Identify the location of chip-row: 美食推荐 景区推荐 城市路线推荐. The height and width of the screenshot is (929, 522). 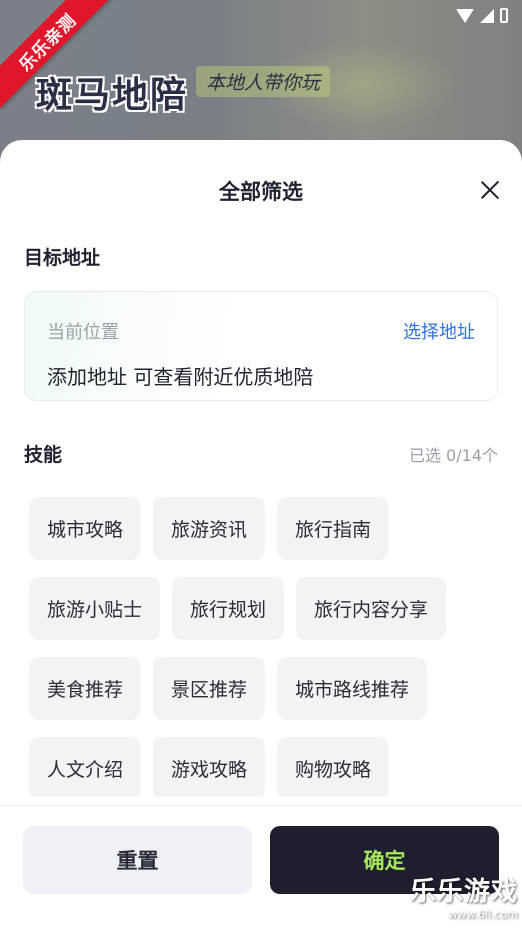
(264, 688).